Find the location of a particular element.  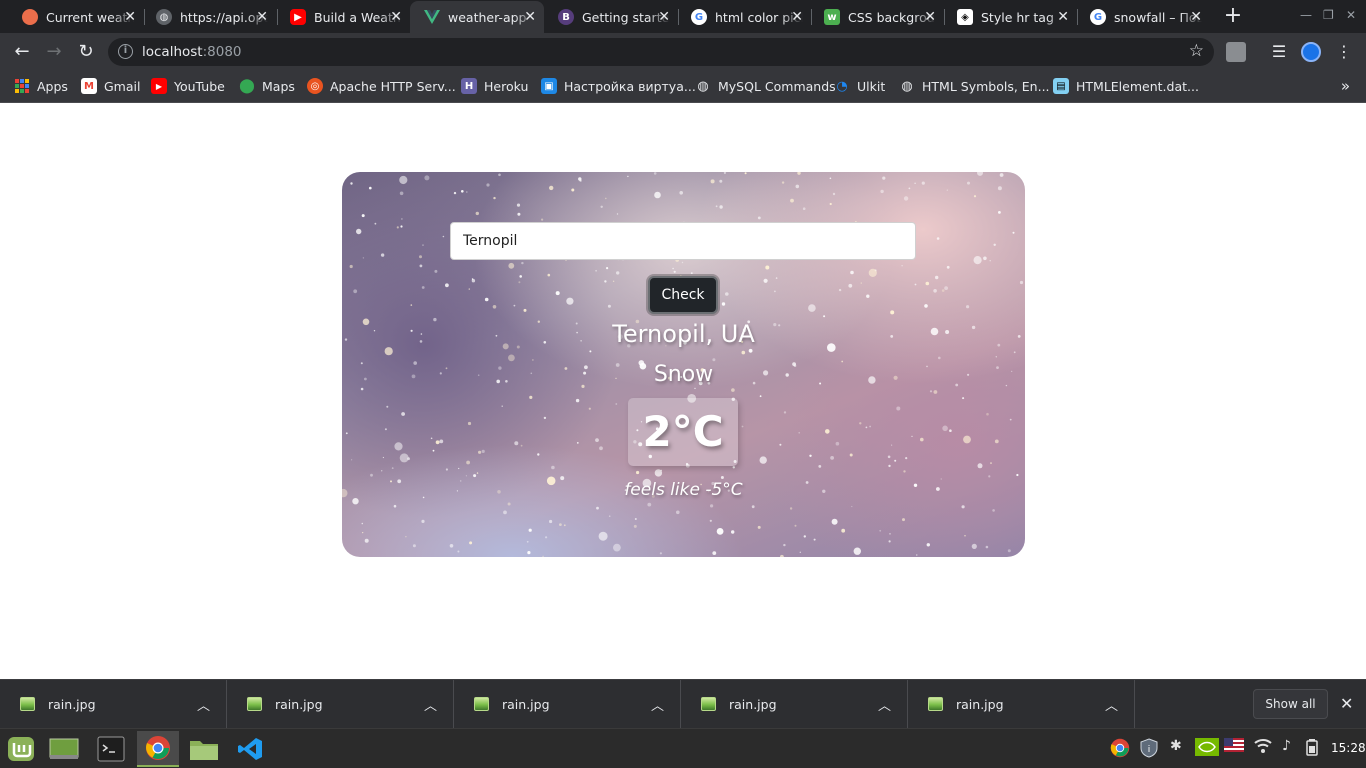

tab-style-hr-tag: ◈ Style hr tag ✕ is located at coordinates (1010, 17).